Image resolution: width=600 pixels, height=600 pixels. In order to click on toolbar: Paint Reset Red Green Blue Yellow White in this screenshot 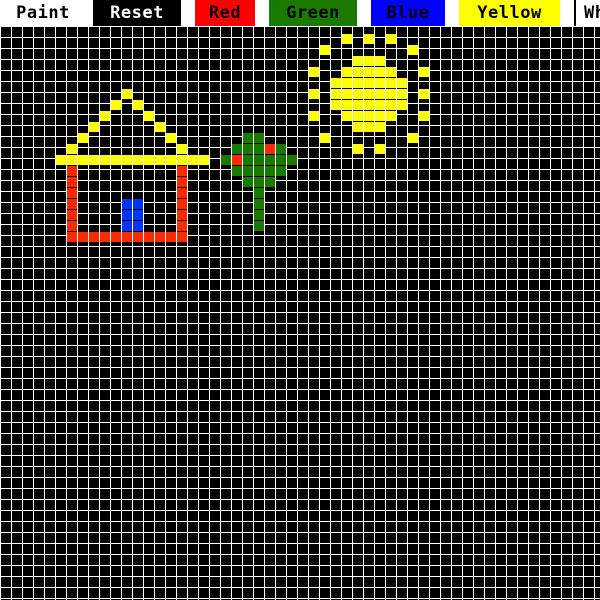, I will do `click(300, 13)`.